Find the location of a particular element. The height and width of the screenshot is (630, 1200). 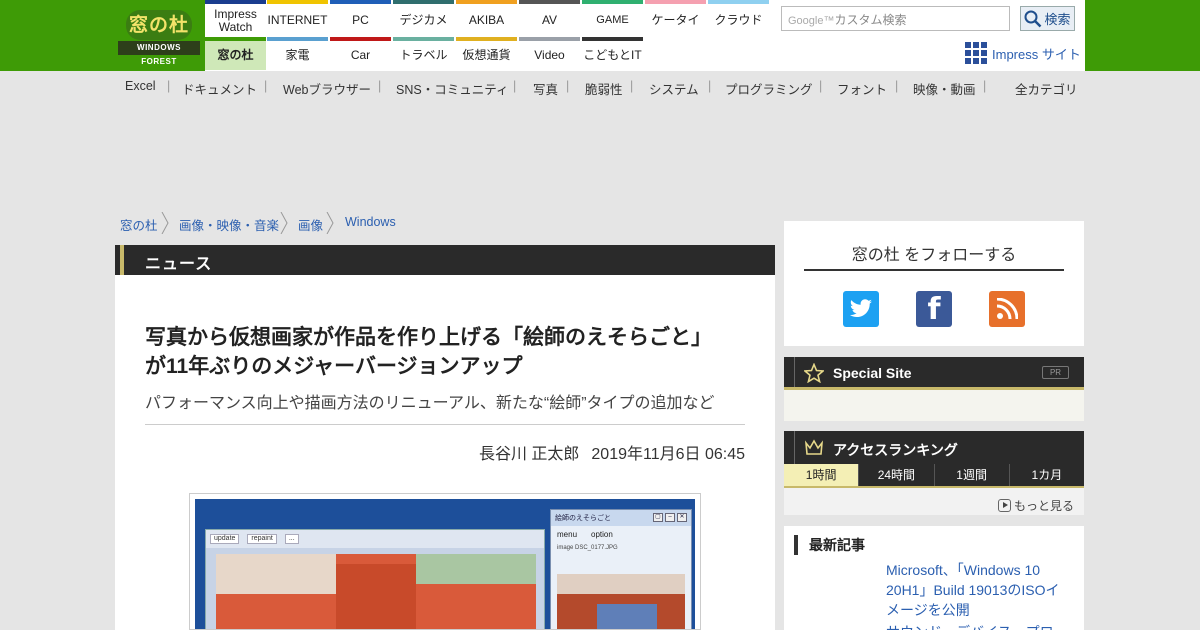

site-link-pc: PC is located at coordinates (360, 18).